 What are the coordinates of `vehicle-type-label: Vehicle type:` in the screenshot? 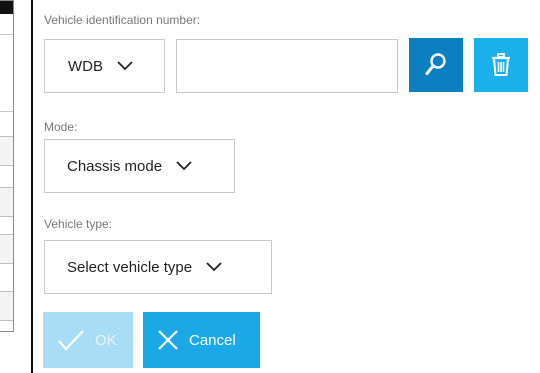 It's located at (78, 224).